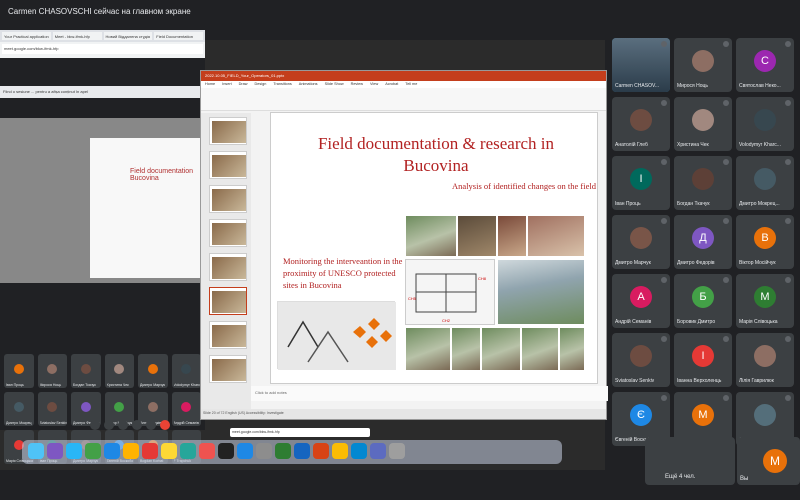 The image size is (800, 500). I want to click on participant-tile: В Віктор Мосійчук, so click(765, 242).